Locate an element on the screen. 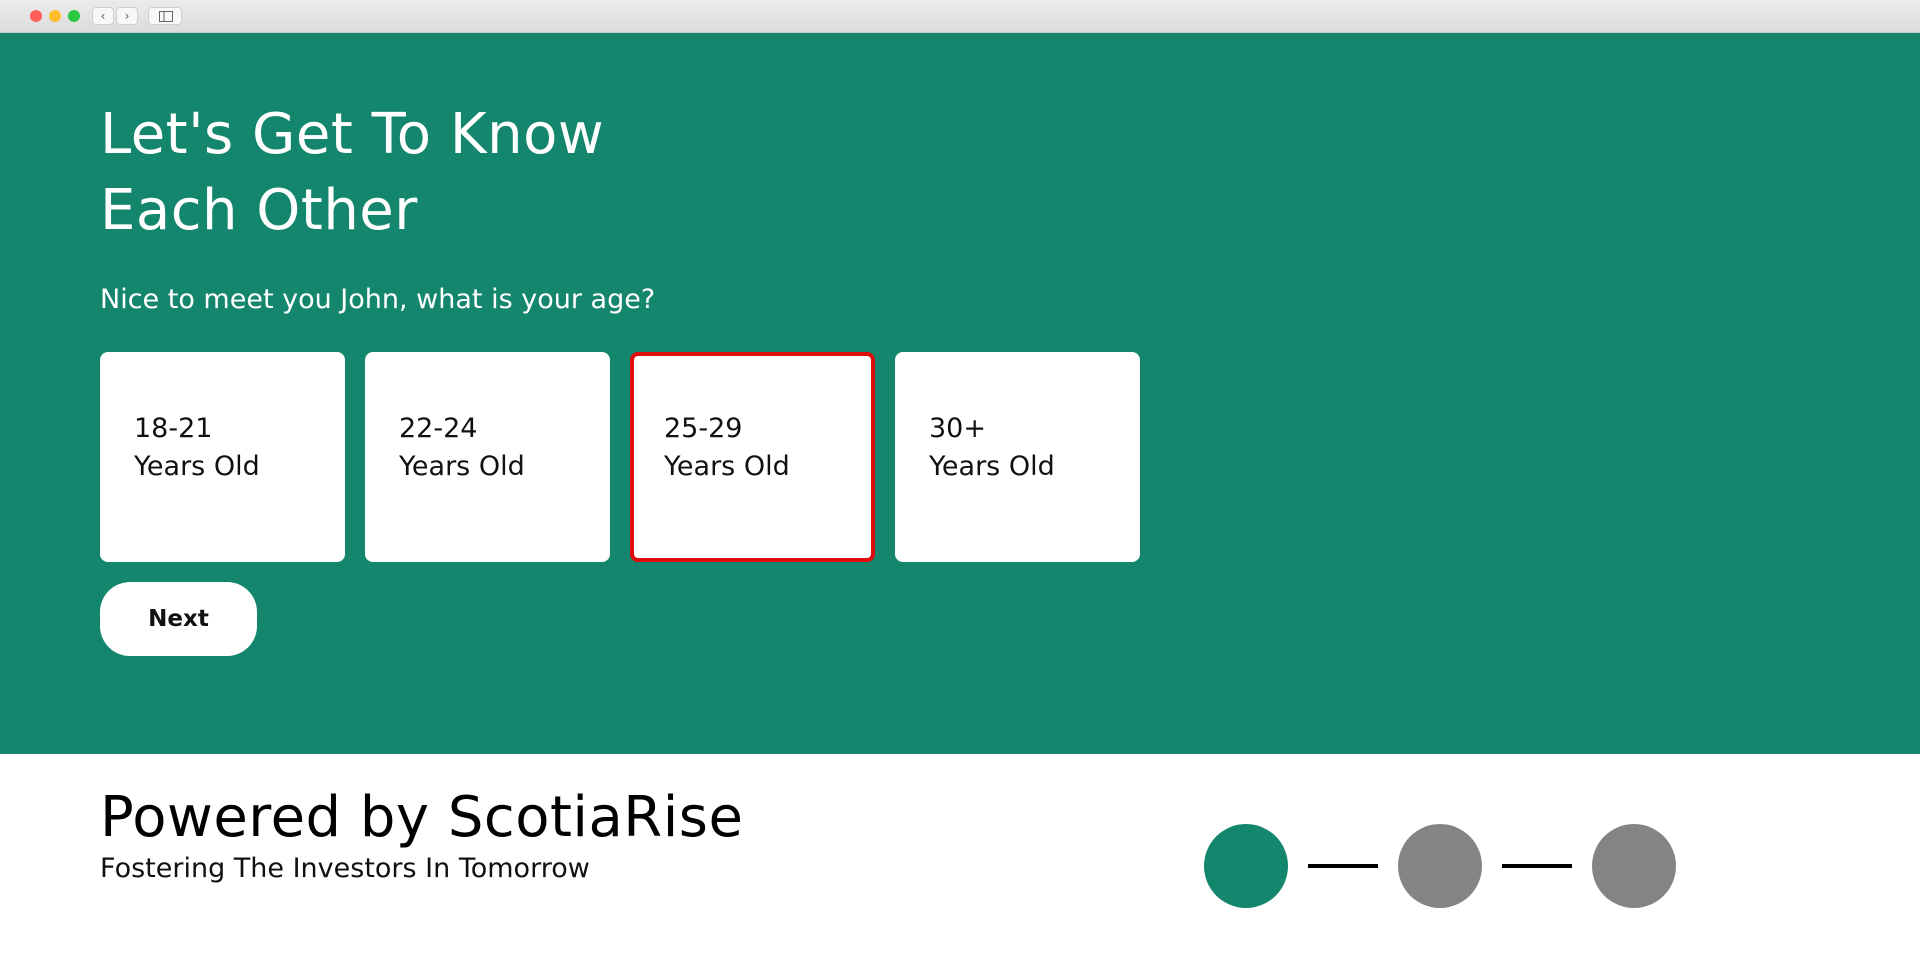  sidebar-toggle-button is located at coordinates (165, 16).